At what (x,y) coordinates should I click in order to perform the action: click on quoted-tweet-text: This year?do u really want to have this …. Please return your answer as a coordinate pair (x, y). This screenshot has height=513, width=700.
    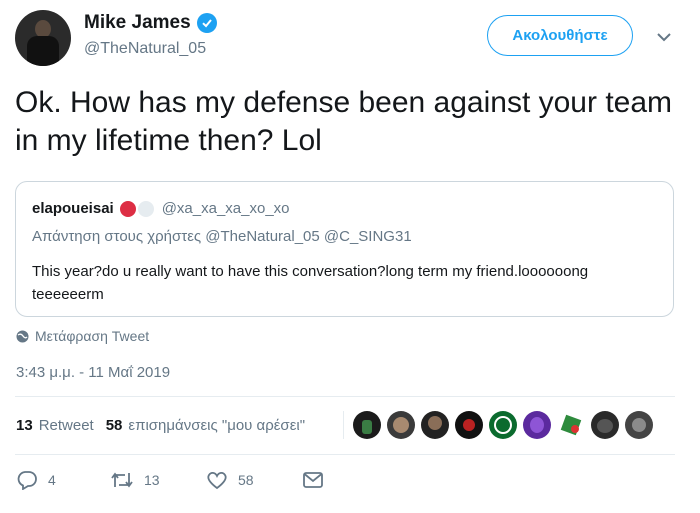
    Looking at the image, I should click on (310, 283).